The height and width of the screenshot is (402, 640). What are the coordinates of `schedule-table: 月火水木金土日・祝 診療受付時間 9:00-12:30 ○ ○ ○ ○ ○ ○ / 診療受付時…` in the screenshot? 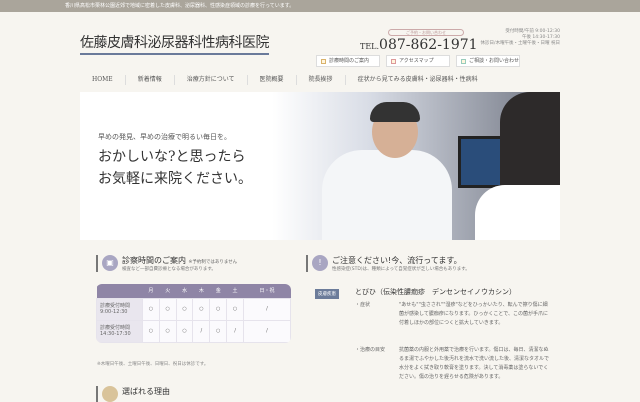 It's located at (193, 313).